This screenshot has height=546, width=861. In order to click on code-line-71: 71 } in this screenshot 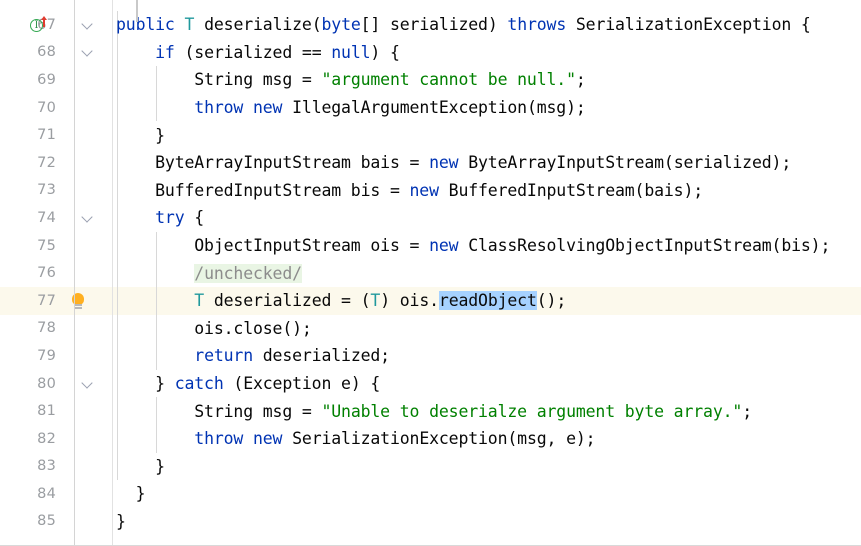, I will do `click(430, 135)`.